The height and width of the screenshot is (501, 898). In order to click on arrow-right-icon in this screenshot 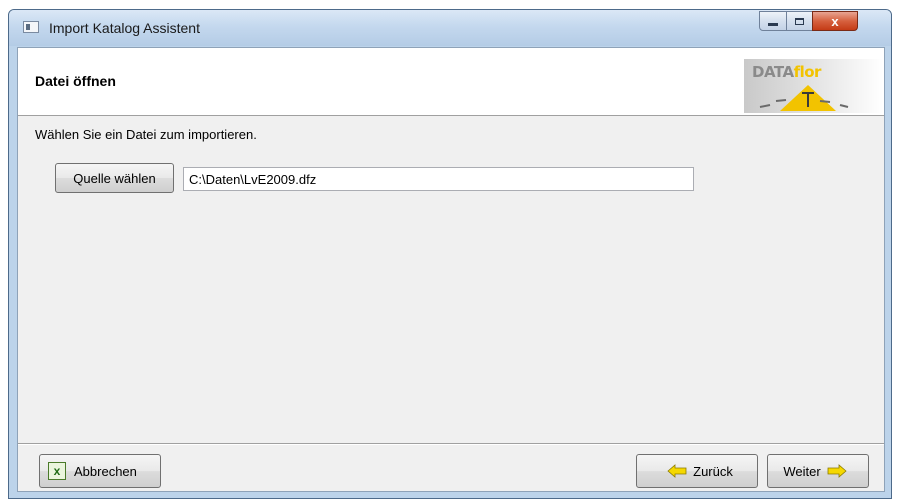, I will do `click(837, 471)`.